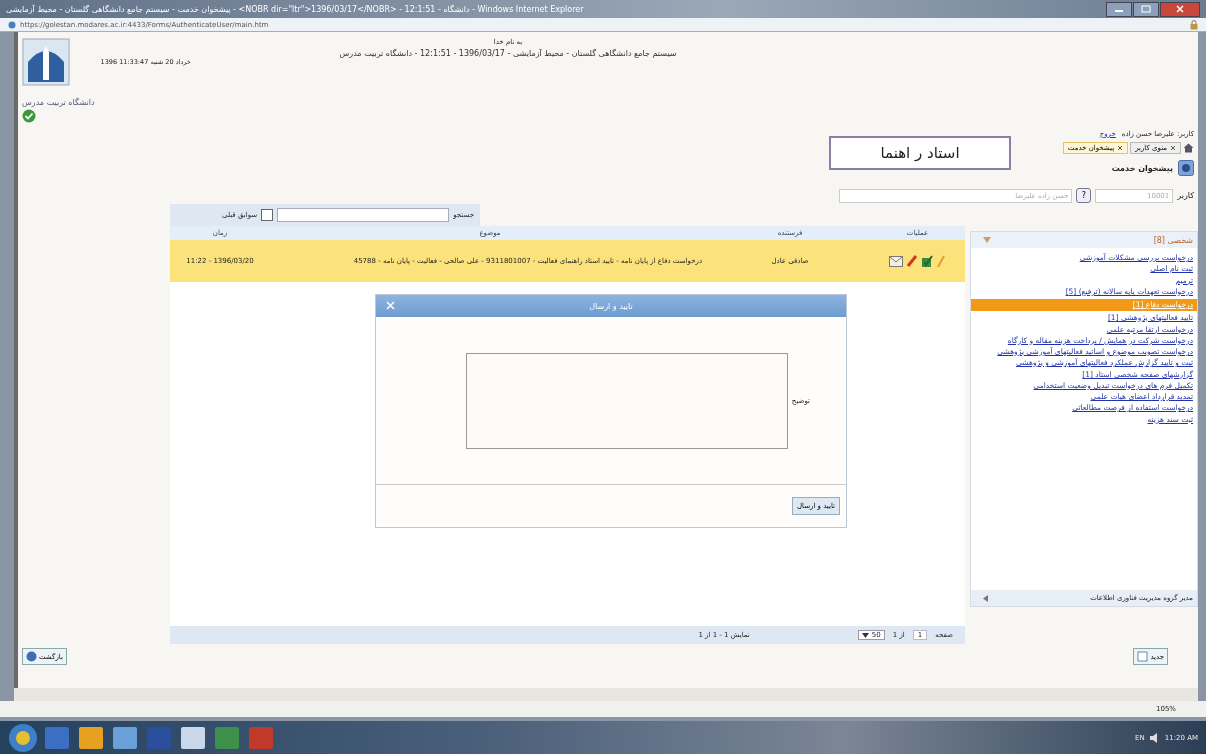 This screenshot has height=754, width=1206. I want to click on status-check-icon, so click(29, 116).